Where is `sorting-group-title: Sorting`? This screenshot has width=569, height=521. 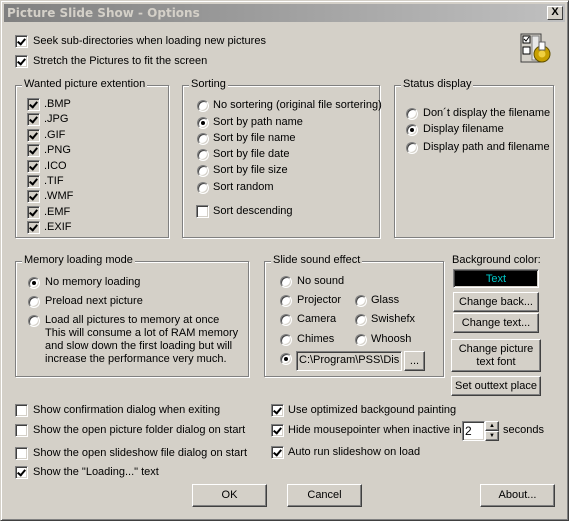 sorting-group-title: Sorting is located at coordinates (208, 84).